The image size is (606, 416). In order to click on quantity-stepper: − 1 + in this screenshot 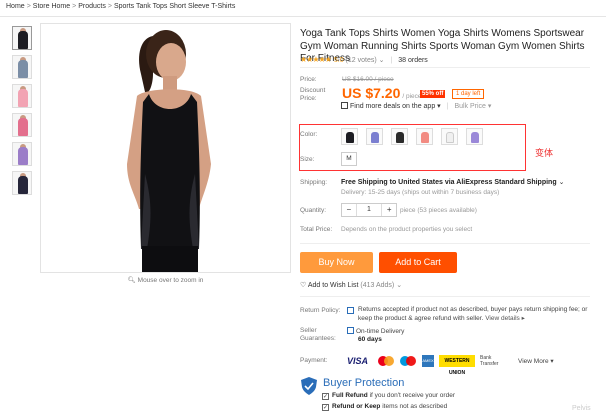, I will do `click(369, 210)`.